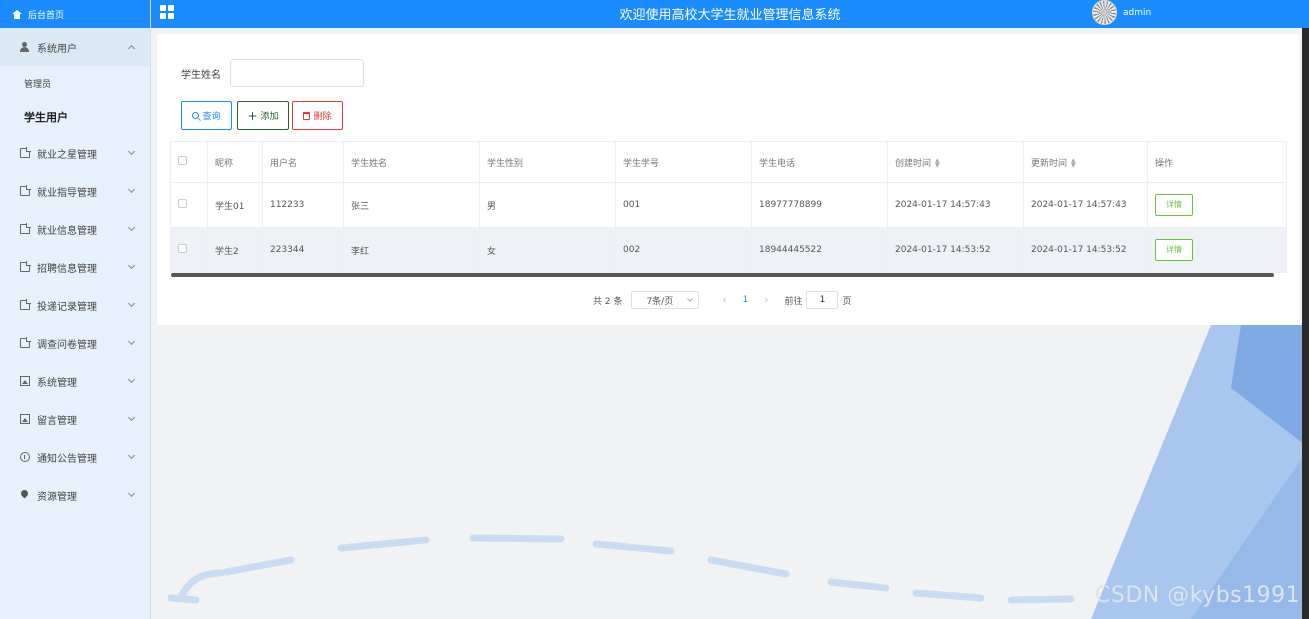 This screenshot has height=619, width=1309. I want to click on sidebar-item-label: 就业指导管理, so click(67, 193).